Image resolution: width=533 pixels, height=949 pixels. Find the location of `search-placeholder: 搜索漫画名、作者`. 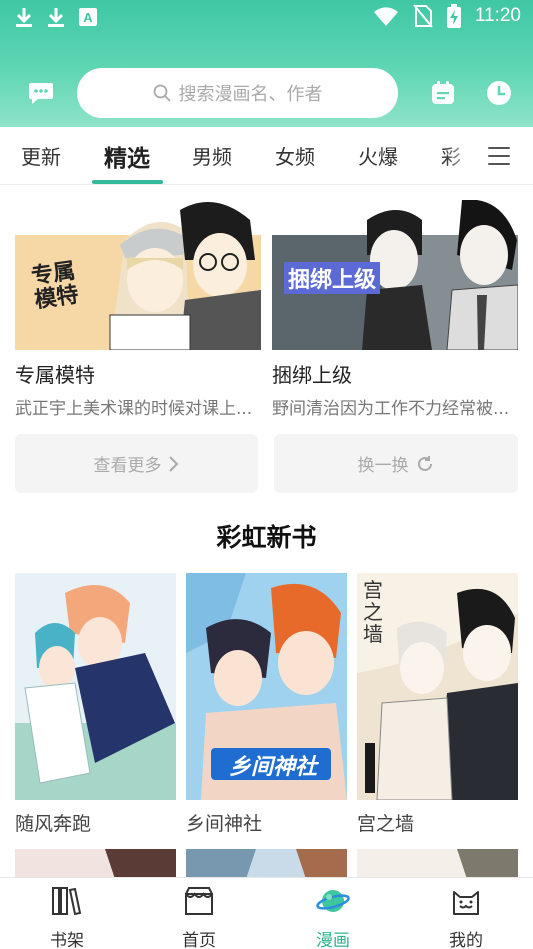

search-placeholder: 搜索漫画名、作者 is located at coordinates (250, 94).